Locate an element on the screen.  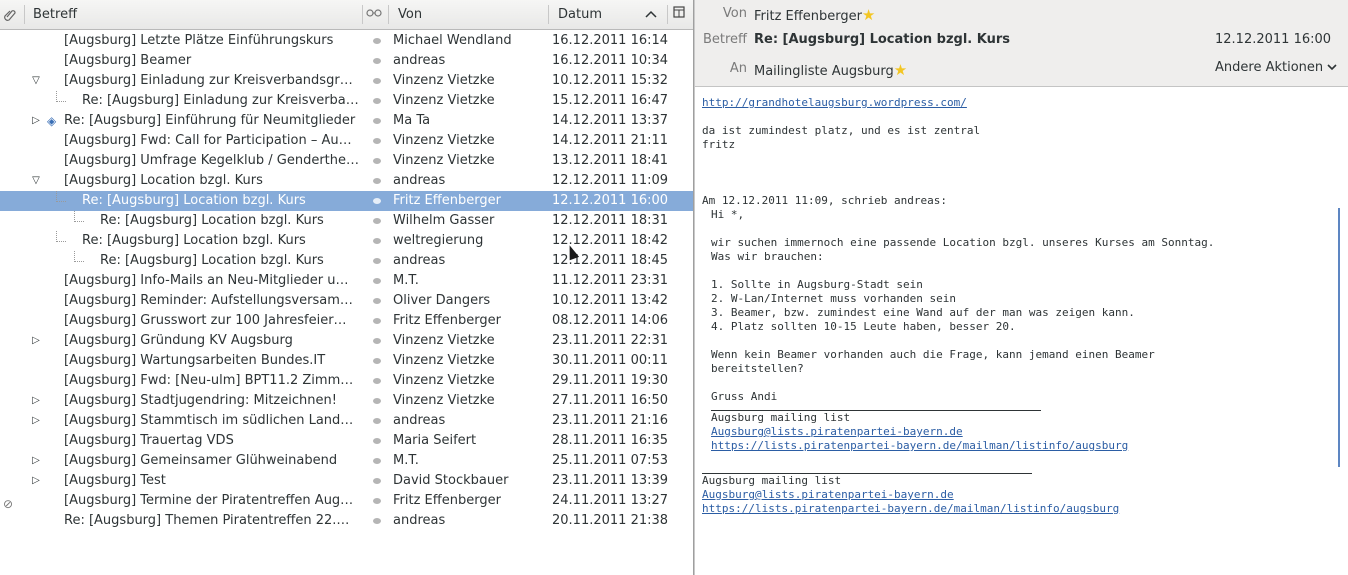
column-picker-icon is located at coordinates (681, 14).